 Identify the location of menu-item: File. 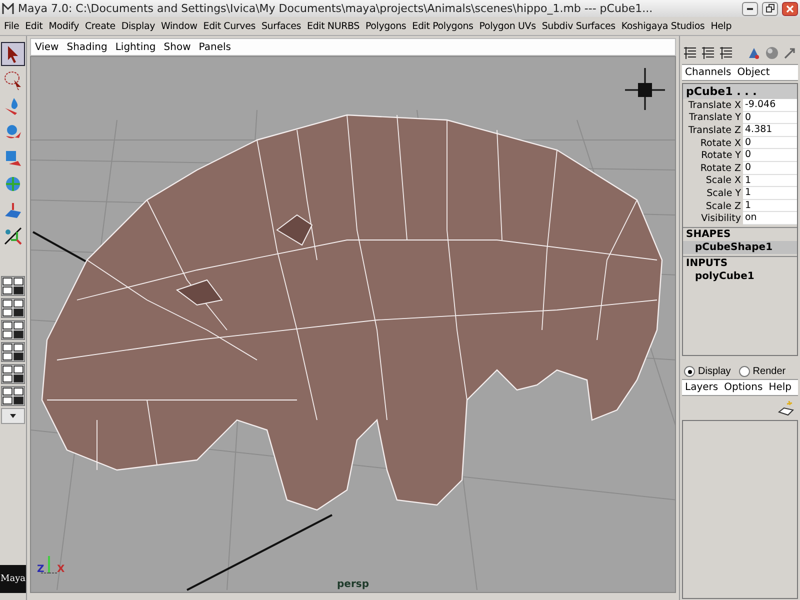
(11, 26).